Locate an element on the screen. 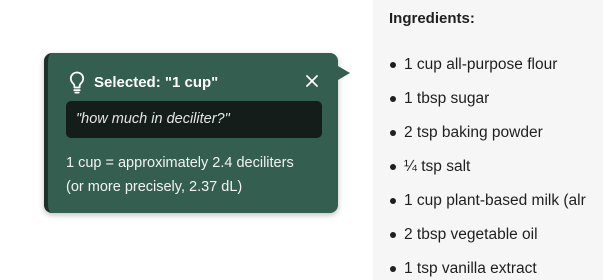 This screenshot has height=280, width=603. ingredient-label: 1 tbsp sugar is located at coordinates (447, 98).